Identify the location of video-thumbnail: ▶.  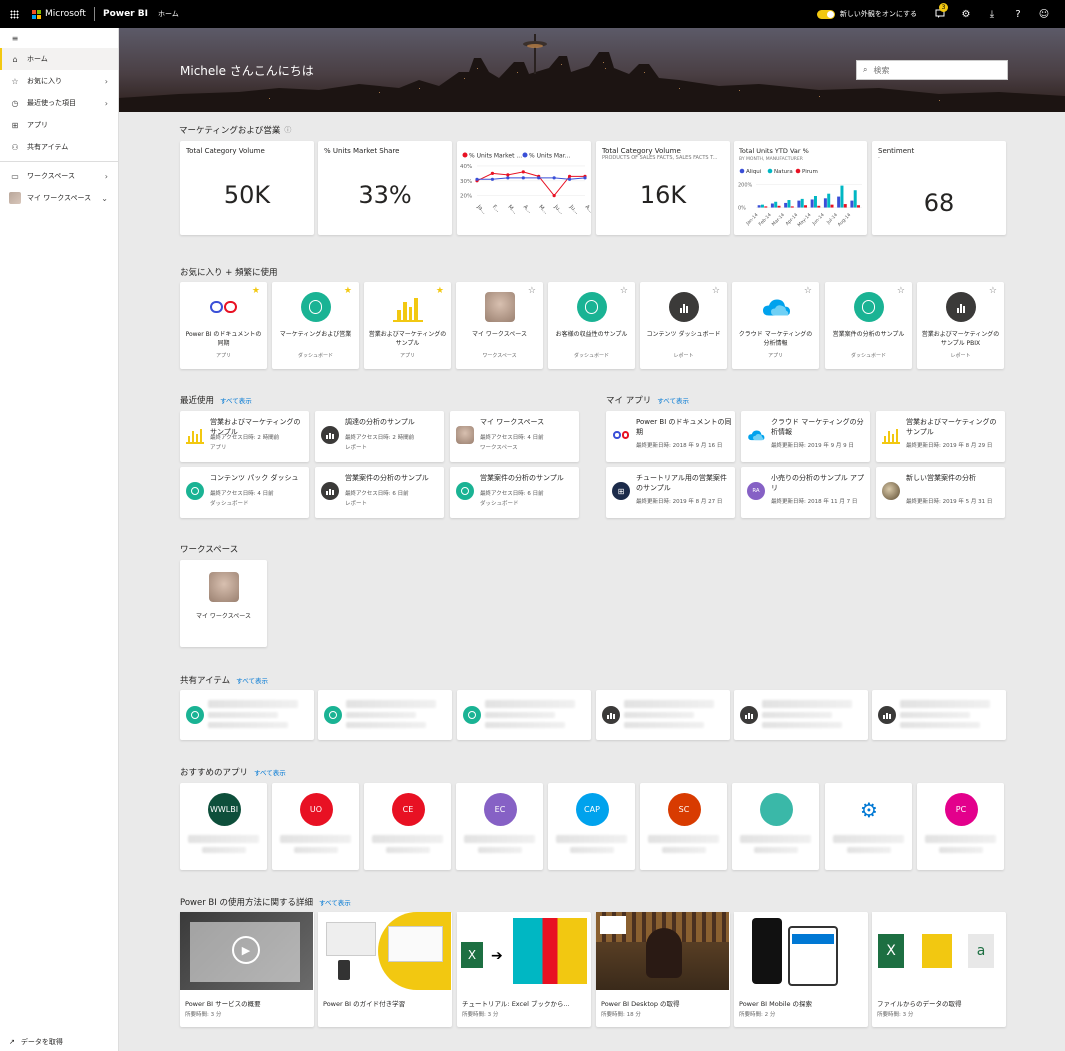
(246, 951).